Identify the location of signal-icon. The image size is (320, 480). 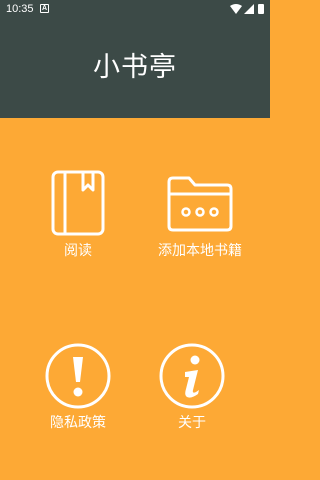
(249, 9).